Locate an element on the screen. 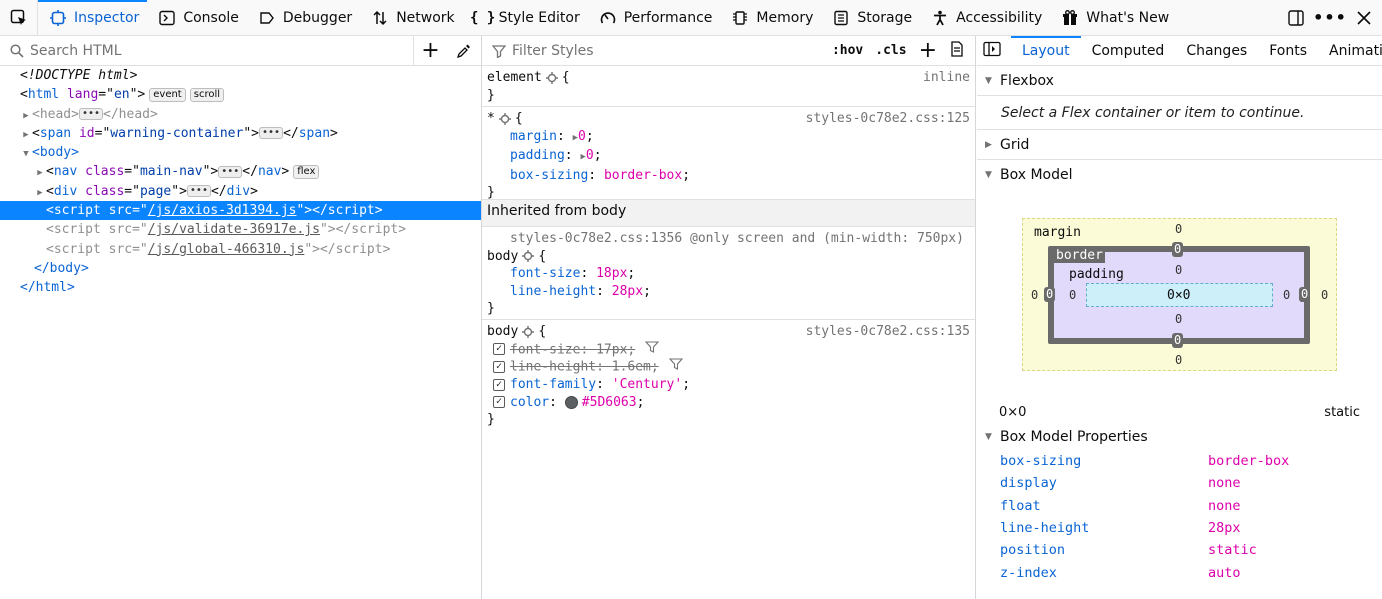  flex-badge: flex is located at coordinates (306, 171).